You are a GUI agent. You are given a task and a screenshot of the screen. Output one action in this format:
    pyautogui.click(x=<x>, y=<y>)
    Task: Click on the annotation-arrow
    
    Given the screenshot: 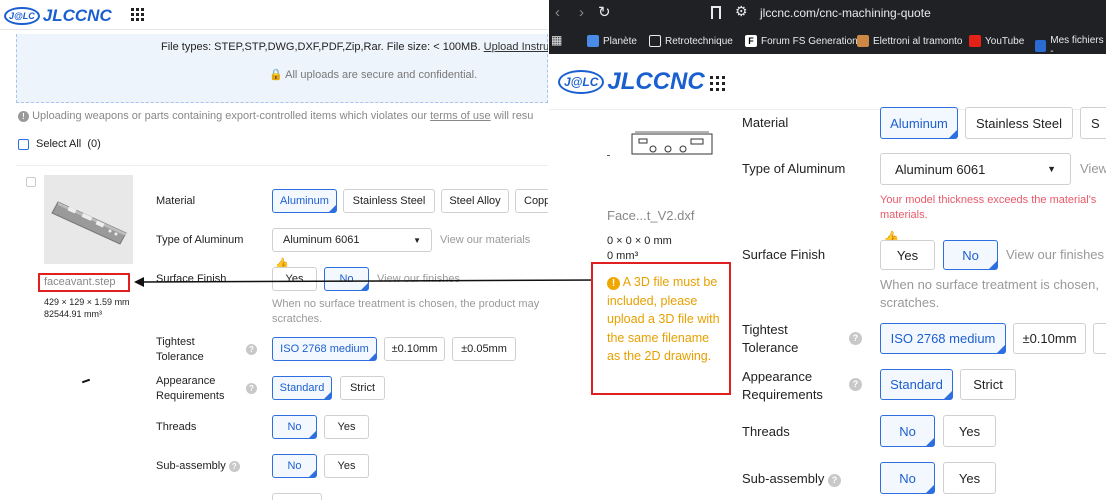 What is the action you would take?
    pyautogui.click(x=367, y=282)
    